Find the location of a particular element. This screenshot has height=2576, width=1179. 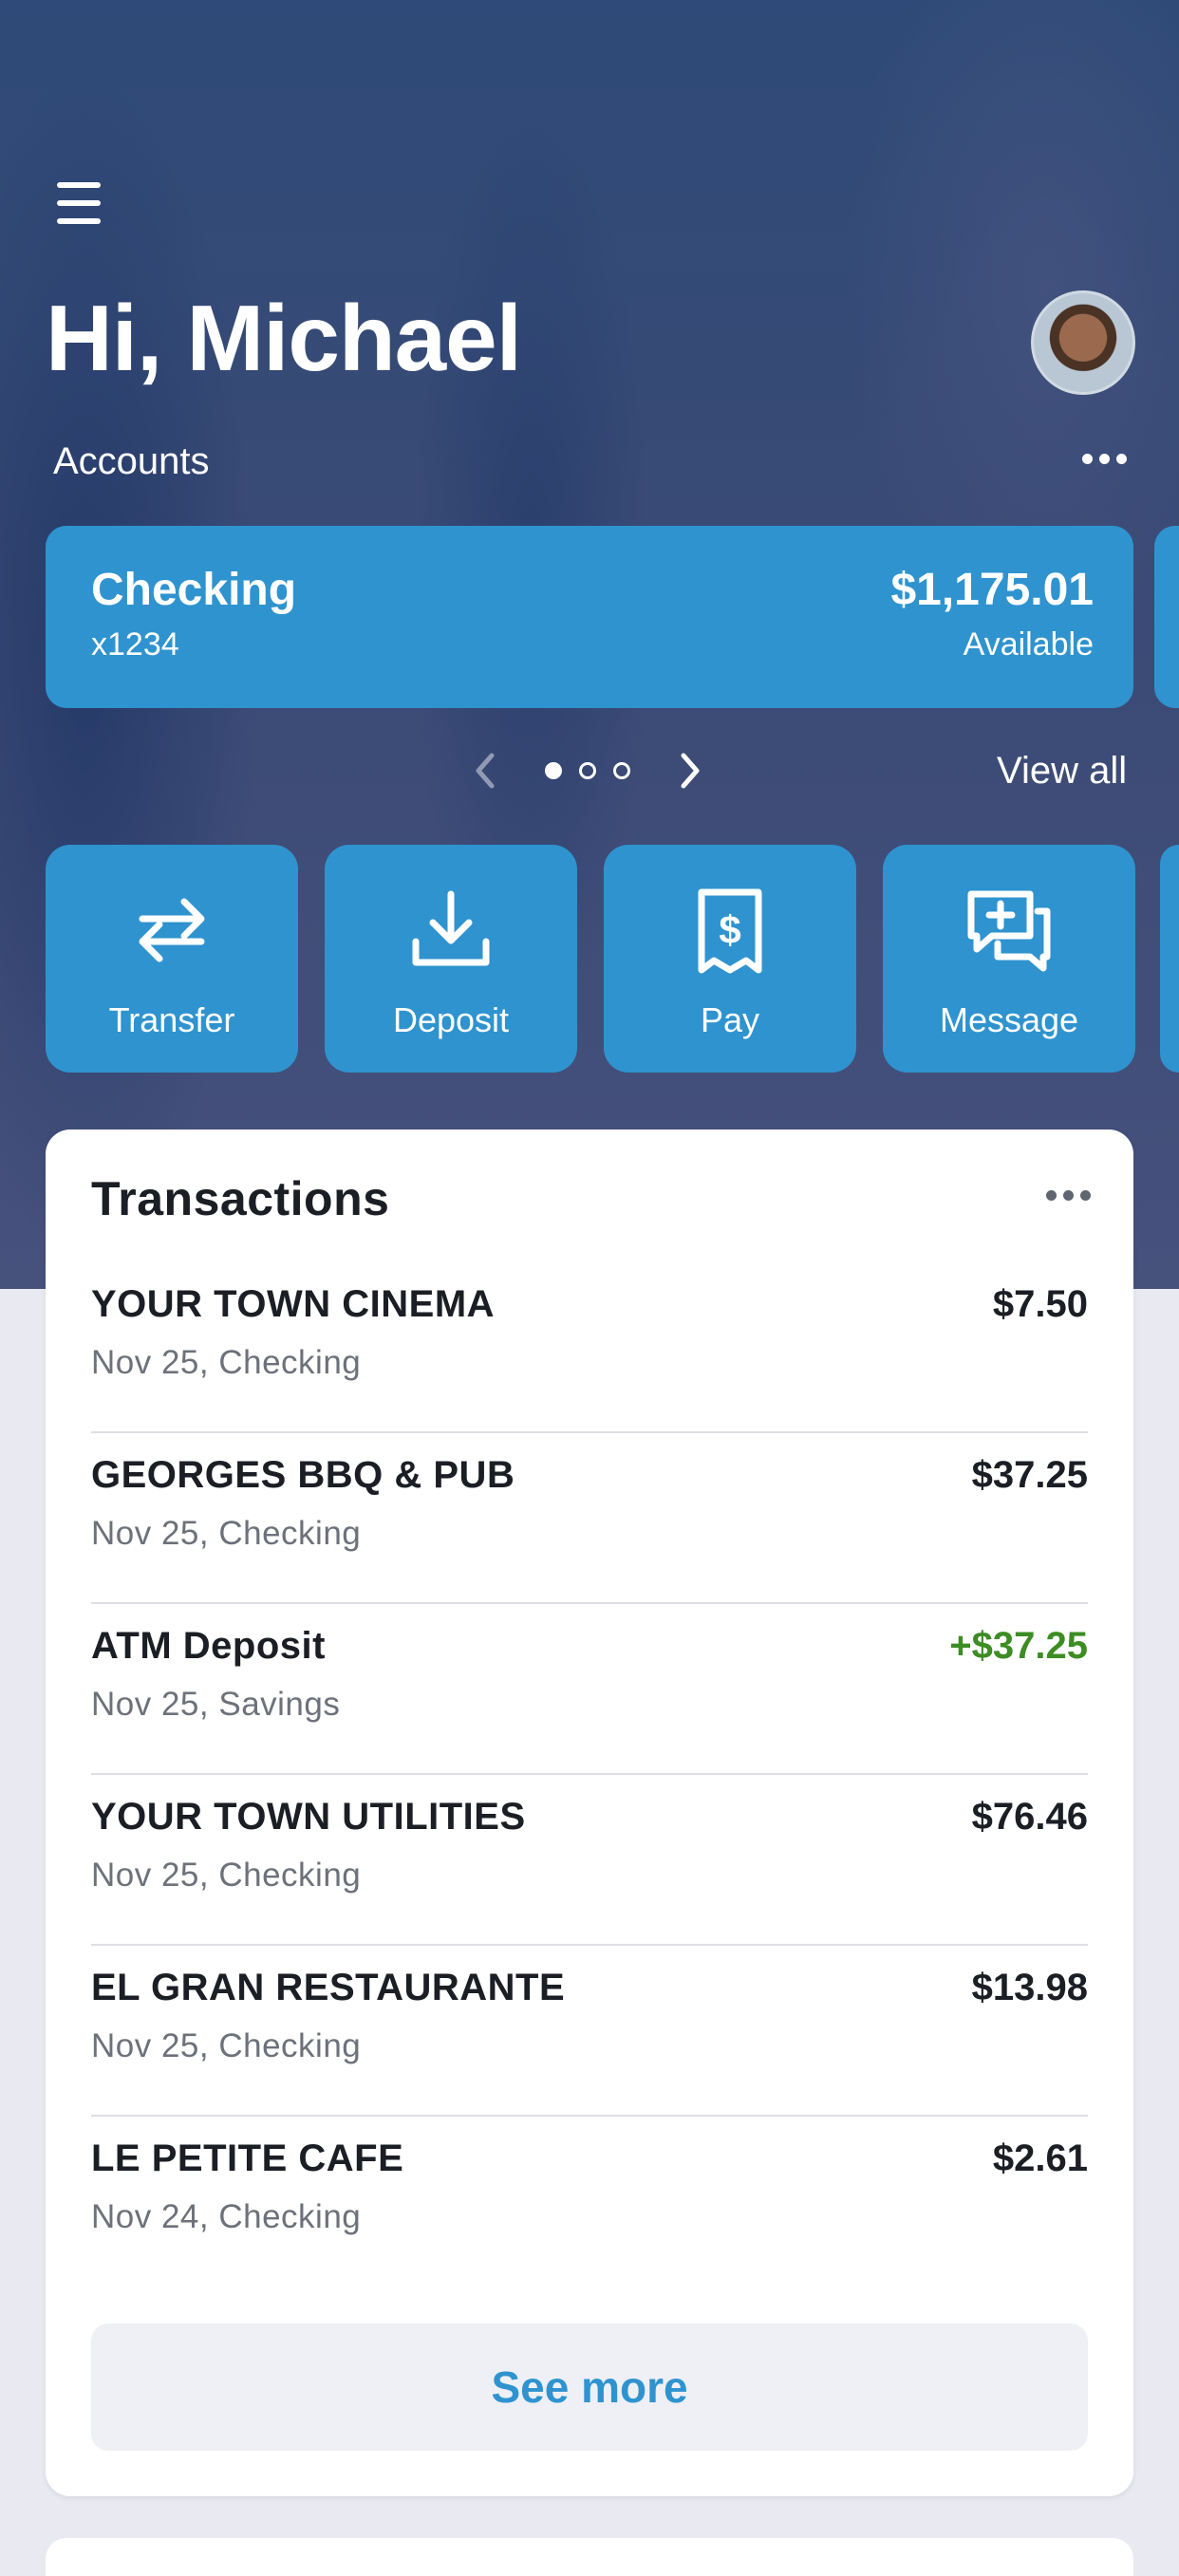

transaction-name: GEORGES BBQ & PUB is located at coordinates (303, 1475).